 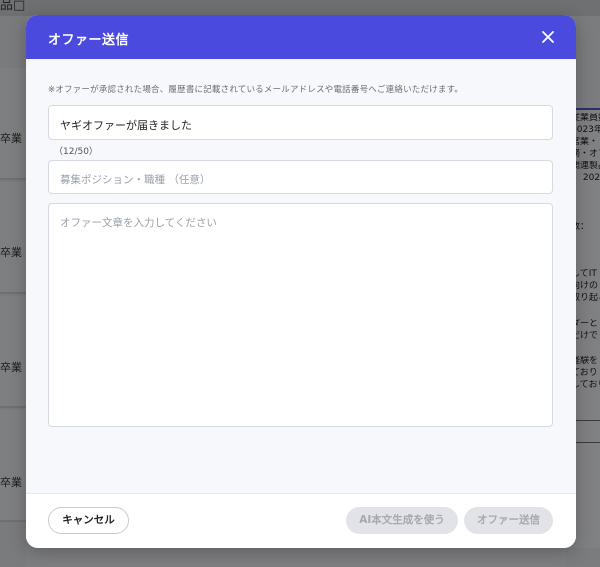 I want to click on background-top-text: 品□, so click(x=13, y=6).